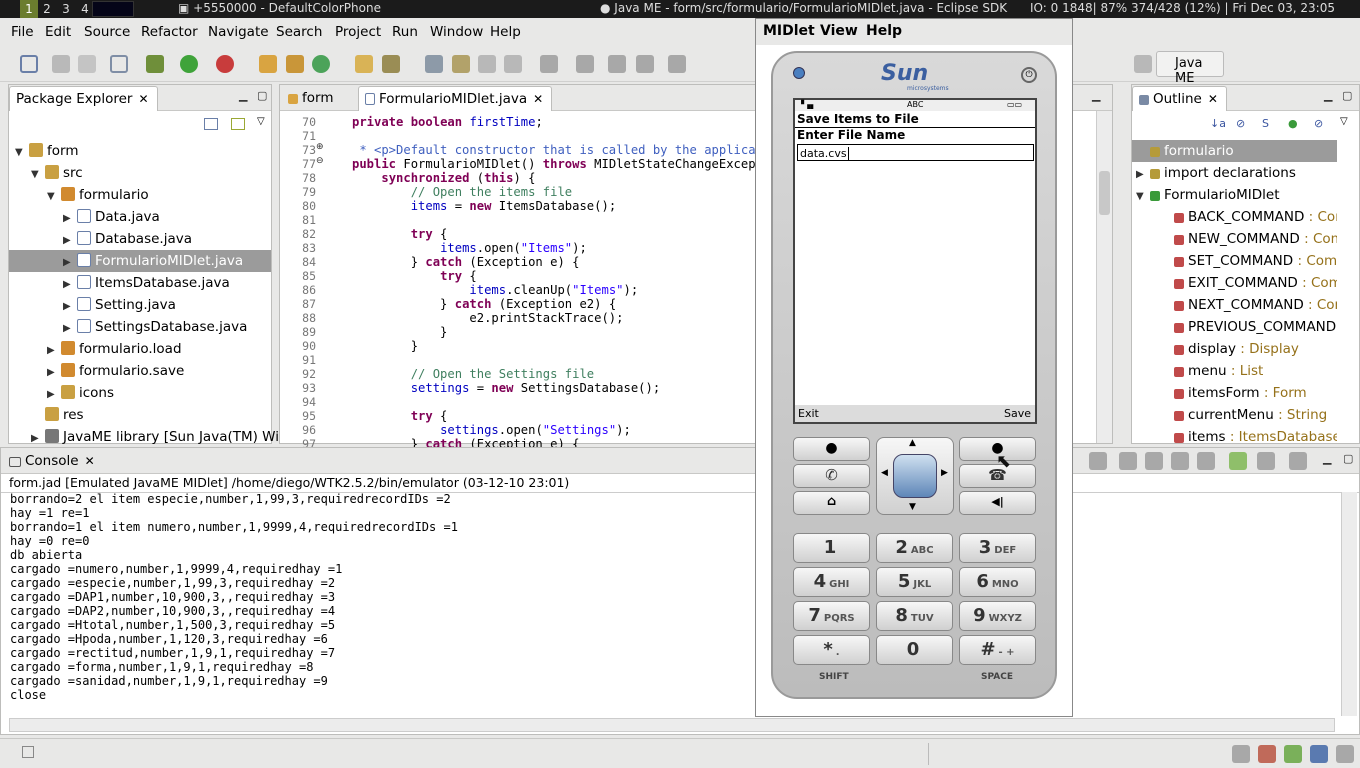  What do you see at coordinates (83, 98) in the screenshot?
I see `tab-package-explorer: Package Explorer ✕` at bounding box center [83, 98].